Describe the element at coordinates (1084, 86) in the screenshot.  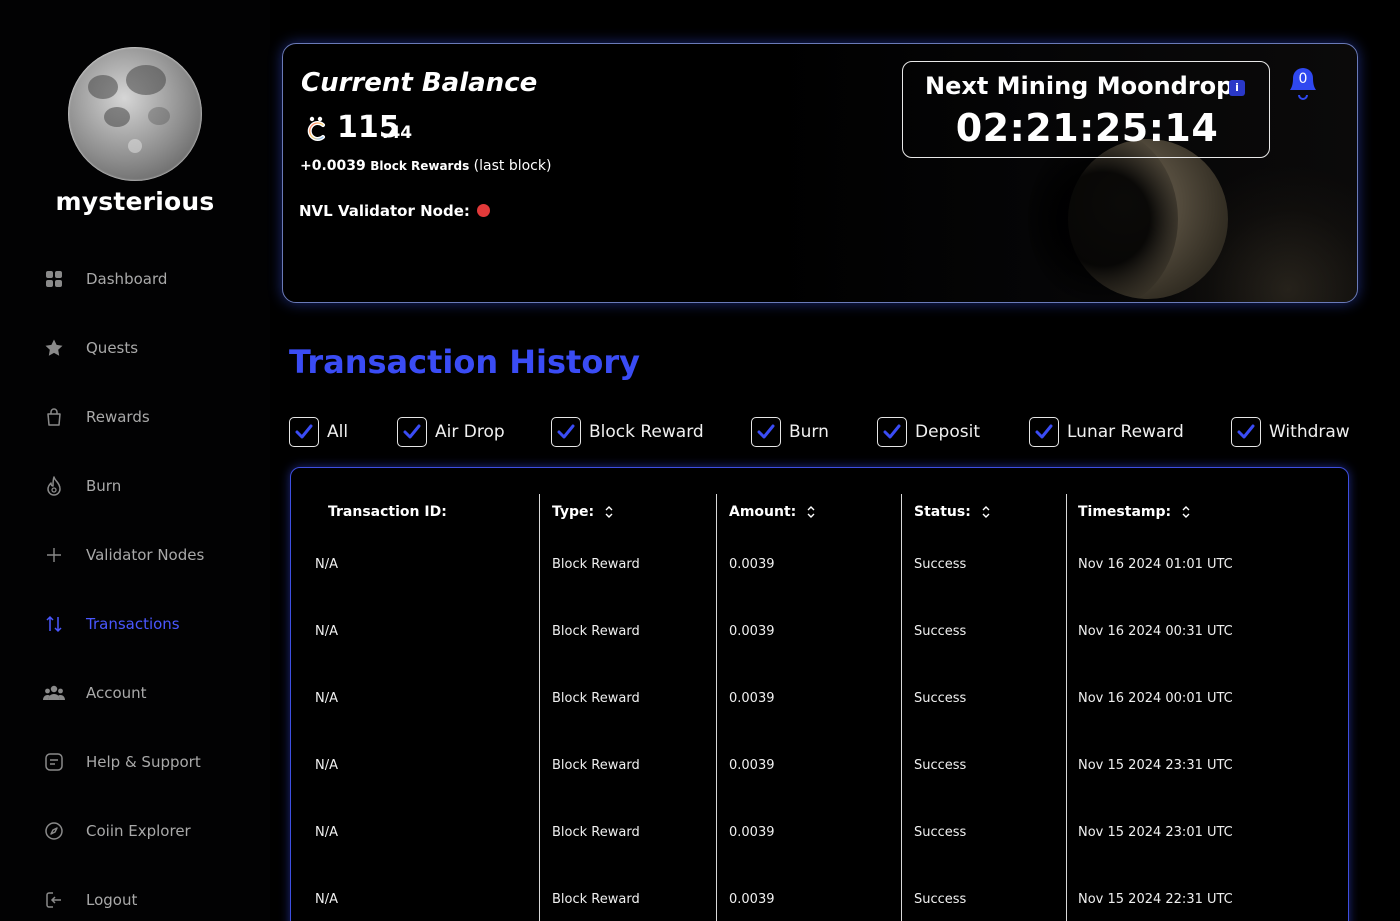
I see `moondrop-title: Next Mining Moondrop:` at that location.